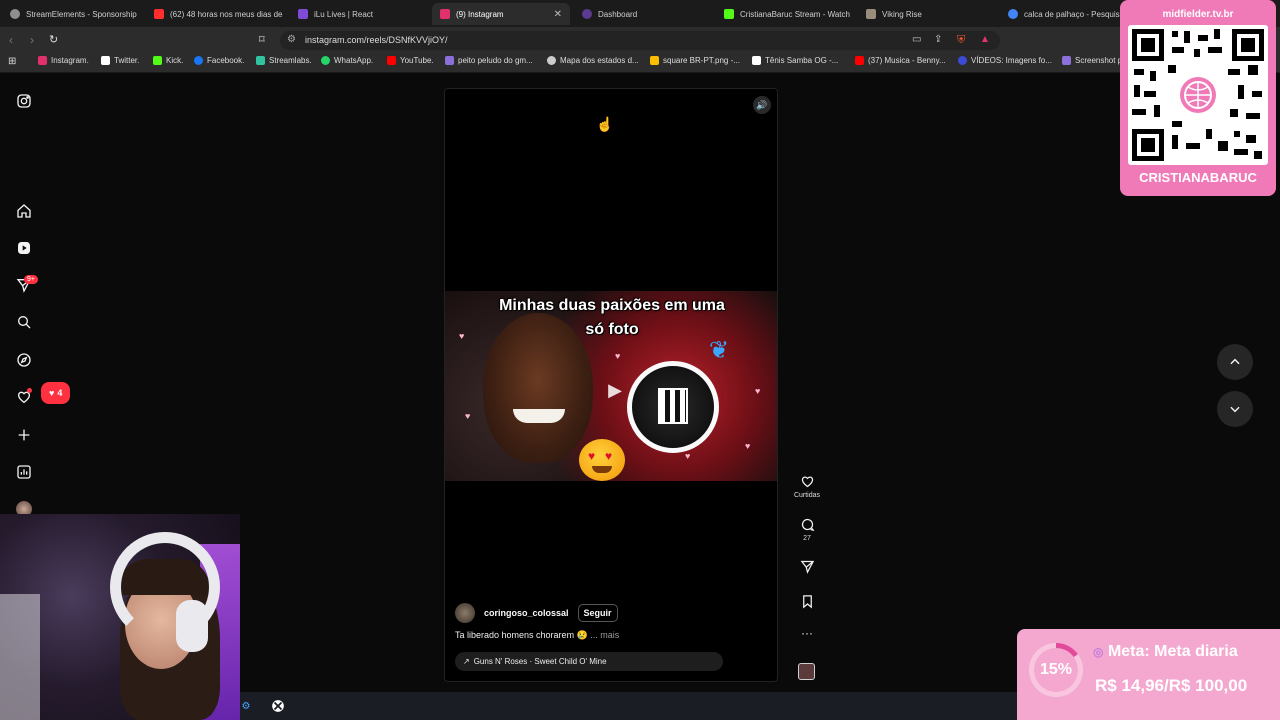 The height and width of the screenshot is (720, 1280). Describe the element at coordinates (1235, 362) in the screenshot. I see `previous-reel-button` at that location.